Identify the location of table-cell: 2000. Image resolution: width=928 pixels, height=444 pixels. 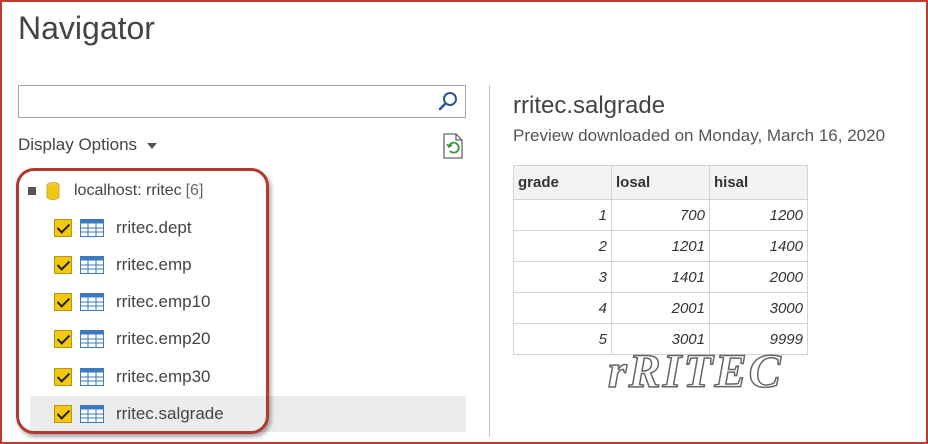
(758, 277).